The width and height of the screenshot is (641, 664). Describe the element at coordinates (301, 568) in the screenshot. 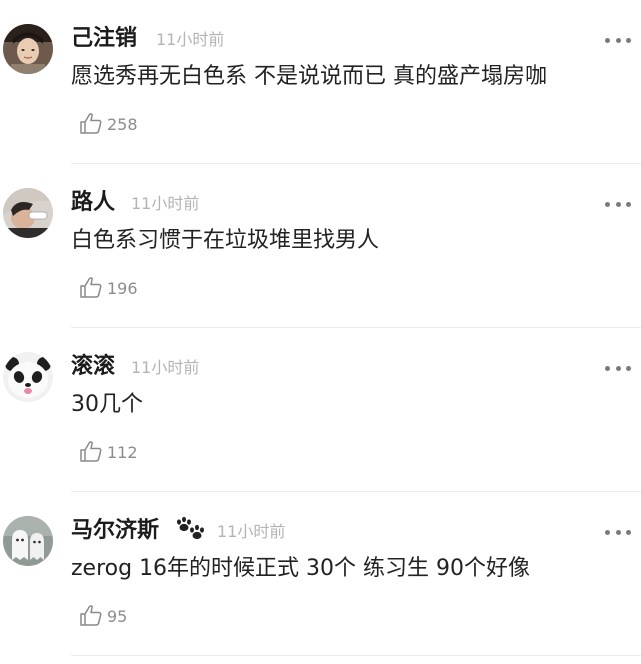

I see `comment-text: zerog 16年的时候正式 30个 练习生 90个好像` at that location.